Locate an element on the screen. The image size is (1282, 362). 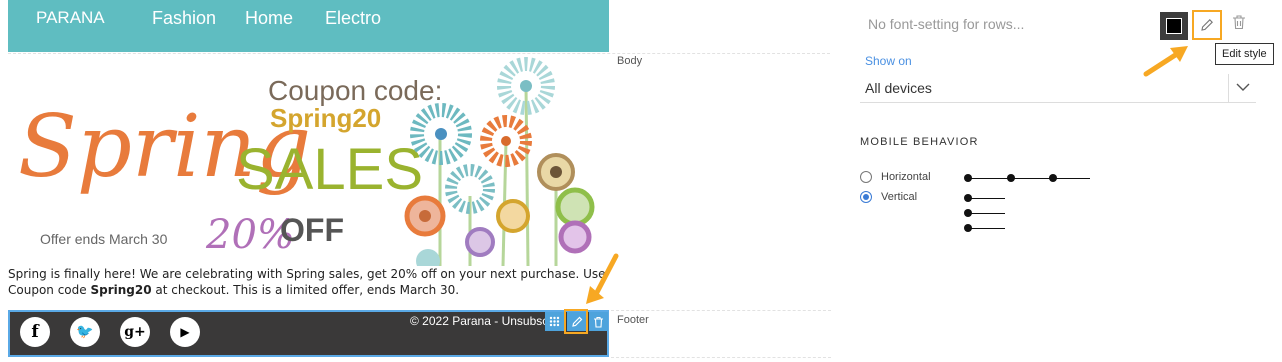
section-label-body: Body is located at coordinates (630, 61).